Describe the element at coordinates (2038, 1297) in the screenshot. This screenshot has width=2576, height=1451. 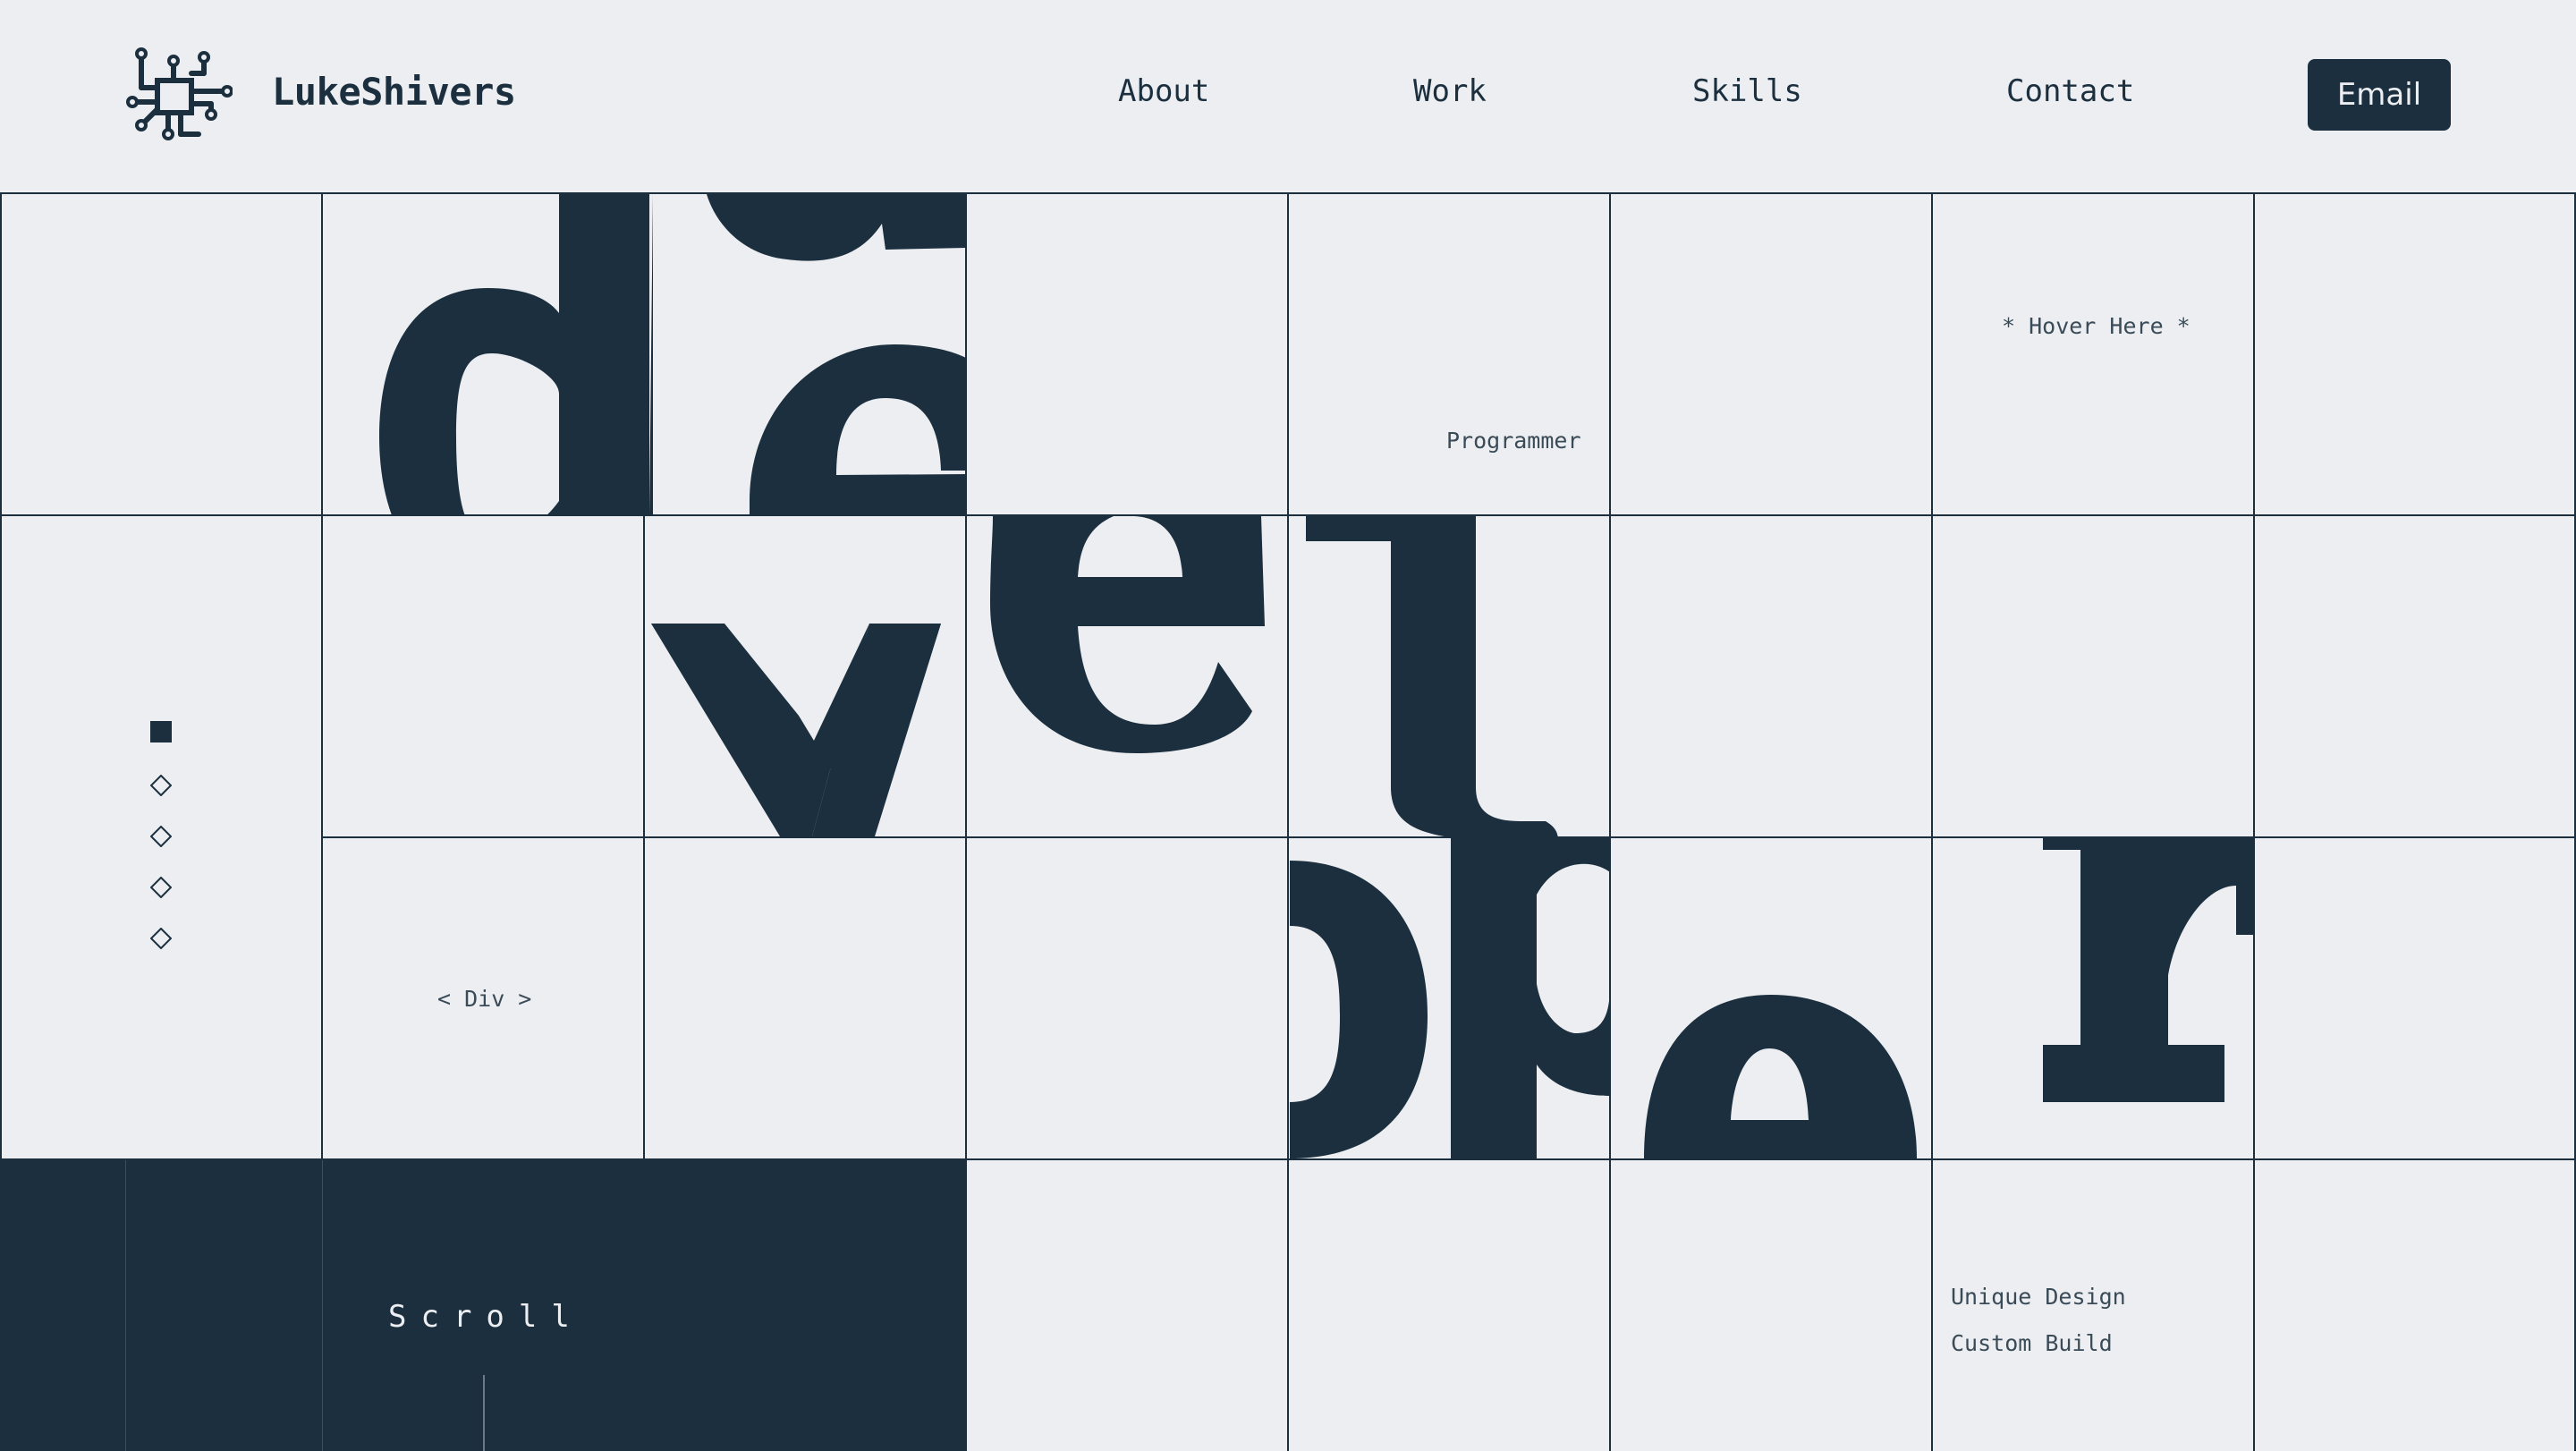
I see `unique-design-label: Unique Design` at that location.